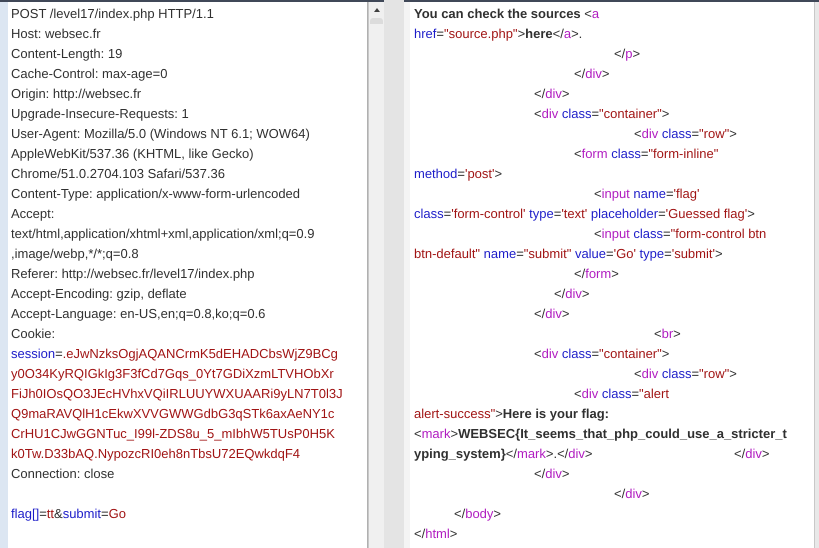  What do you see at coordinates (646, 194) in the screenshot?
I see `code-line: <input name='flag'` at bounding box center [646, 194].